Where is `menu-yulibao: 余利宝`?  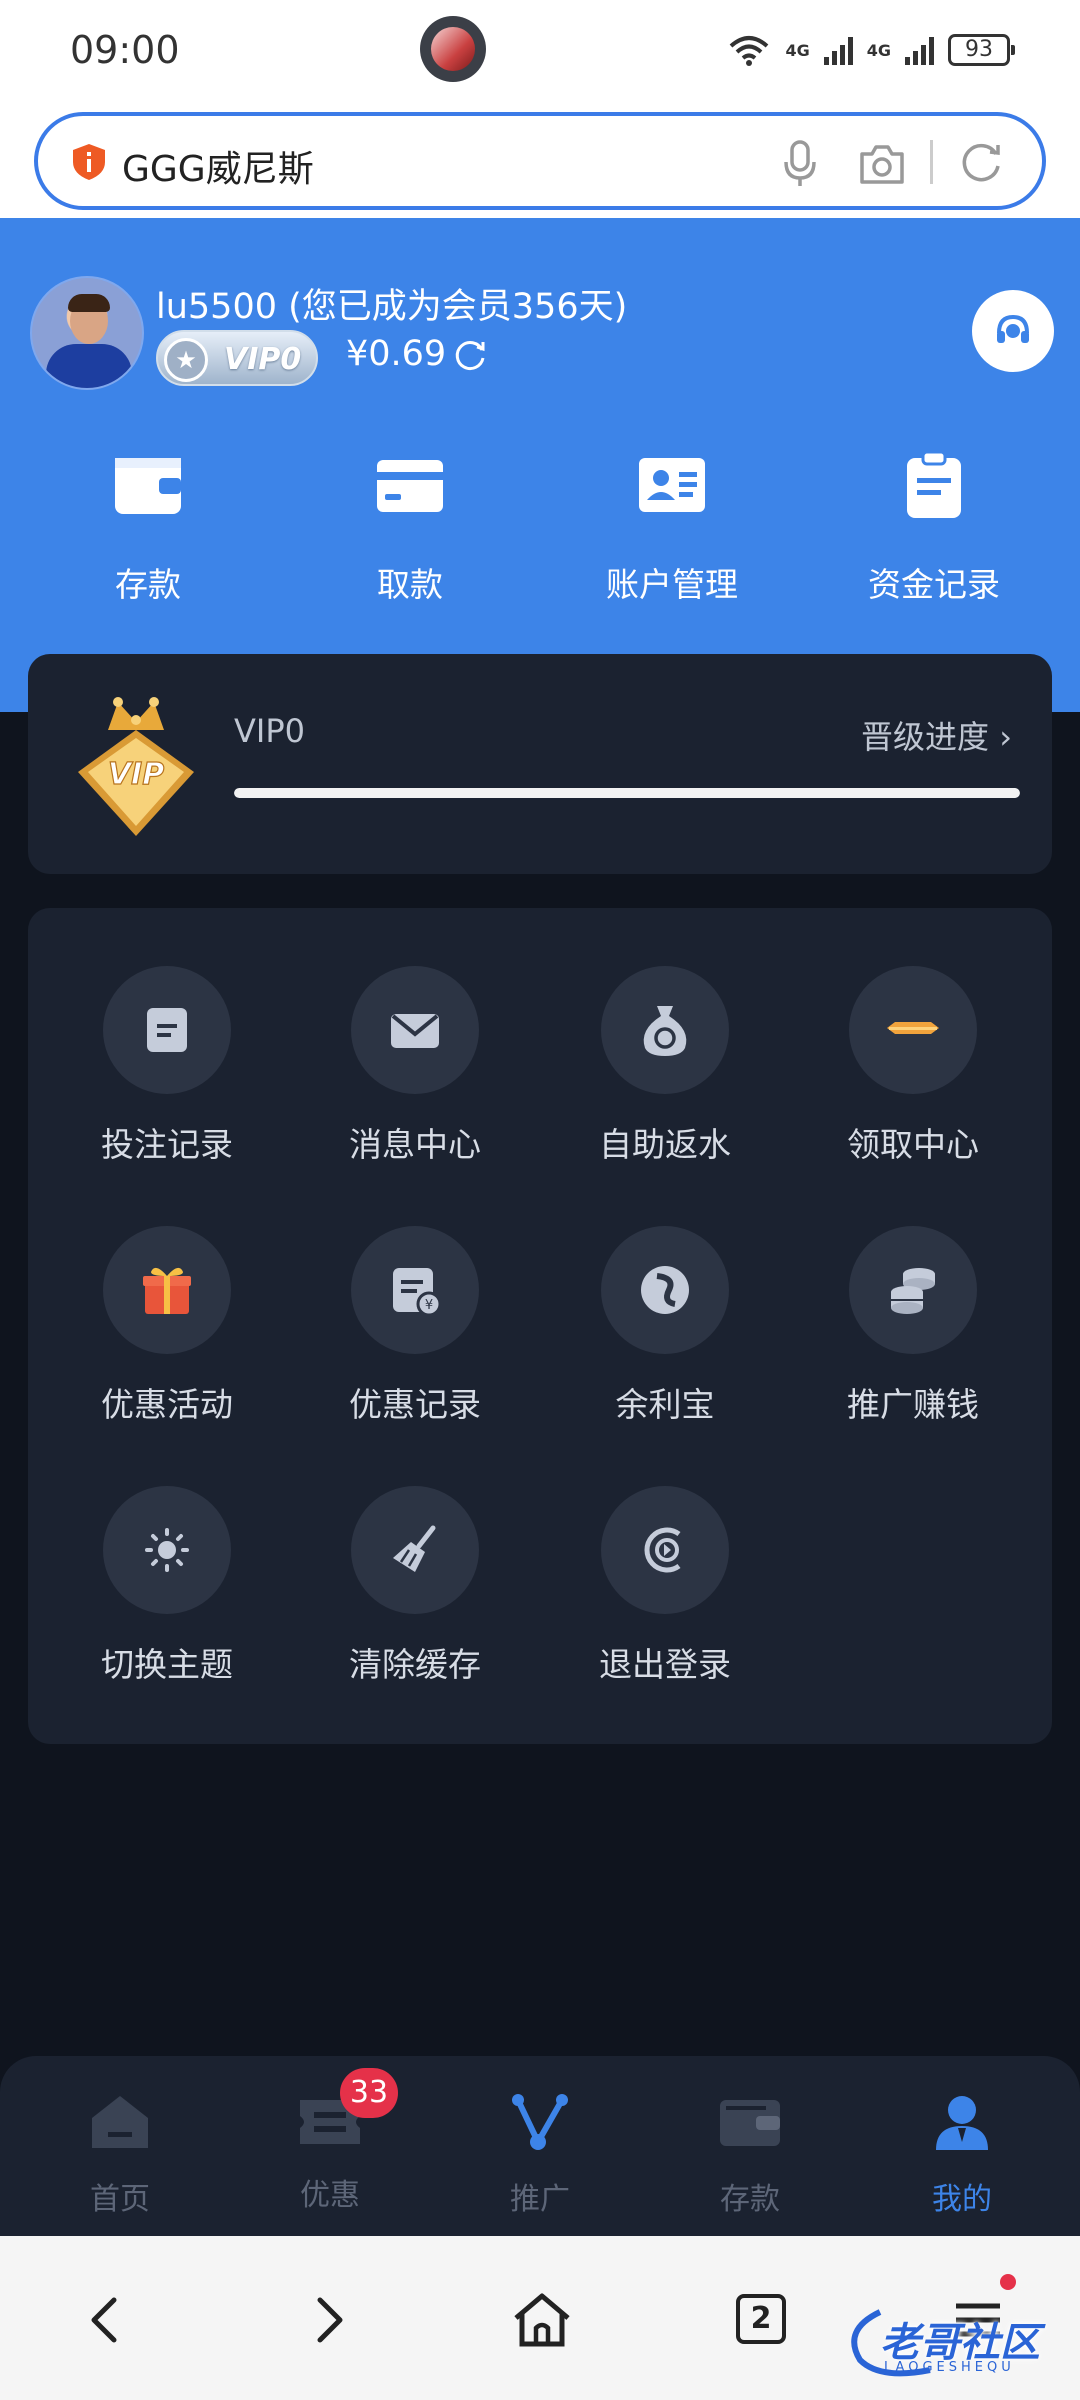
menu-yulibao: 余利宝 is located at coordinates (665, 1326).